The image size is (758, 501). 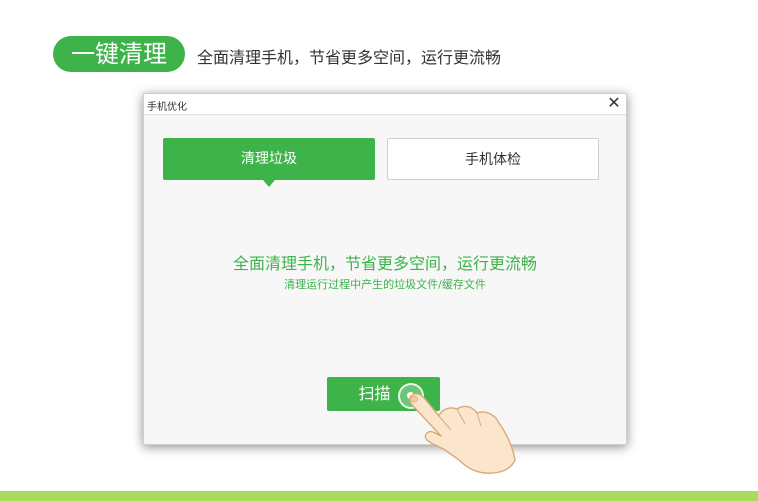 What do you see at coordinates (614, 103) in the screenshot?
I see `close-icon: ✕` at bounding box center [614, 103].